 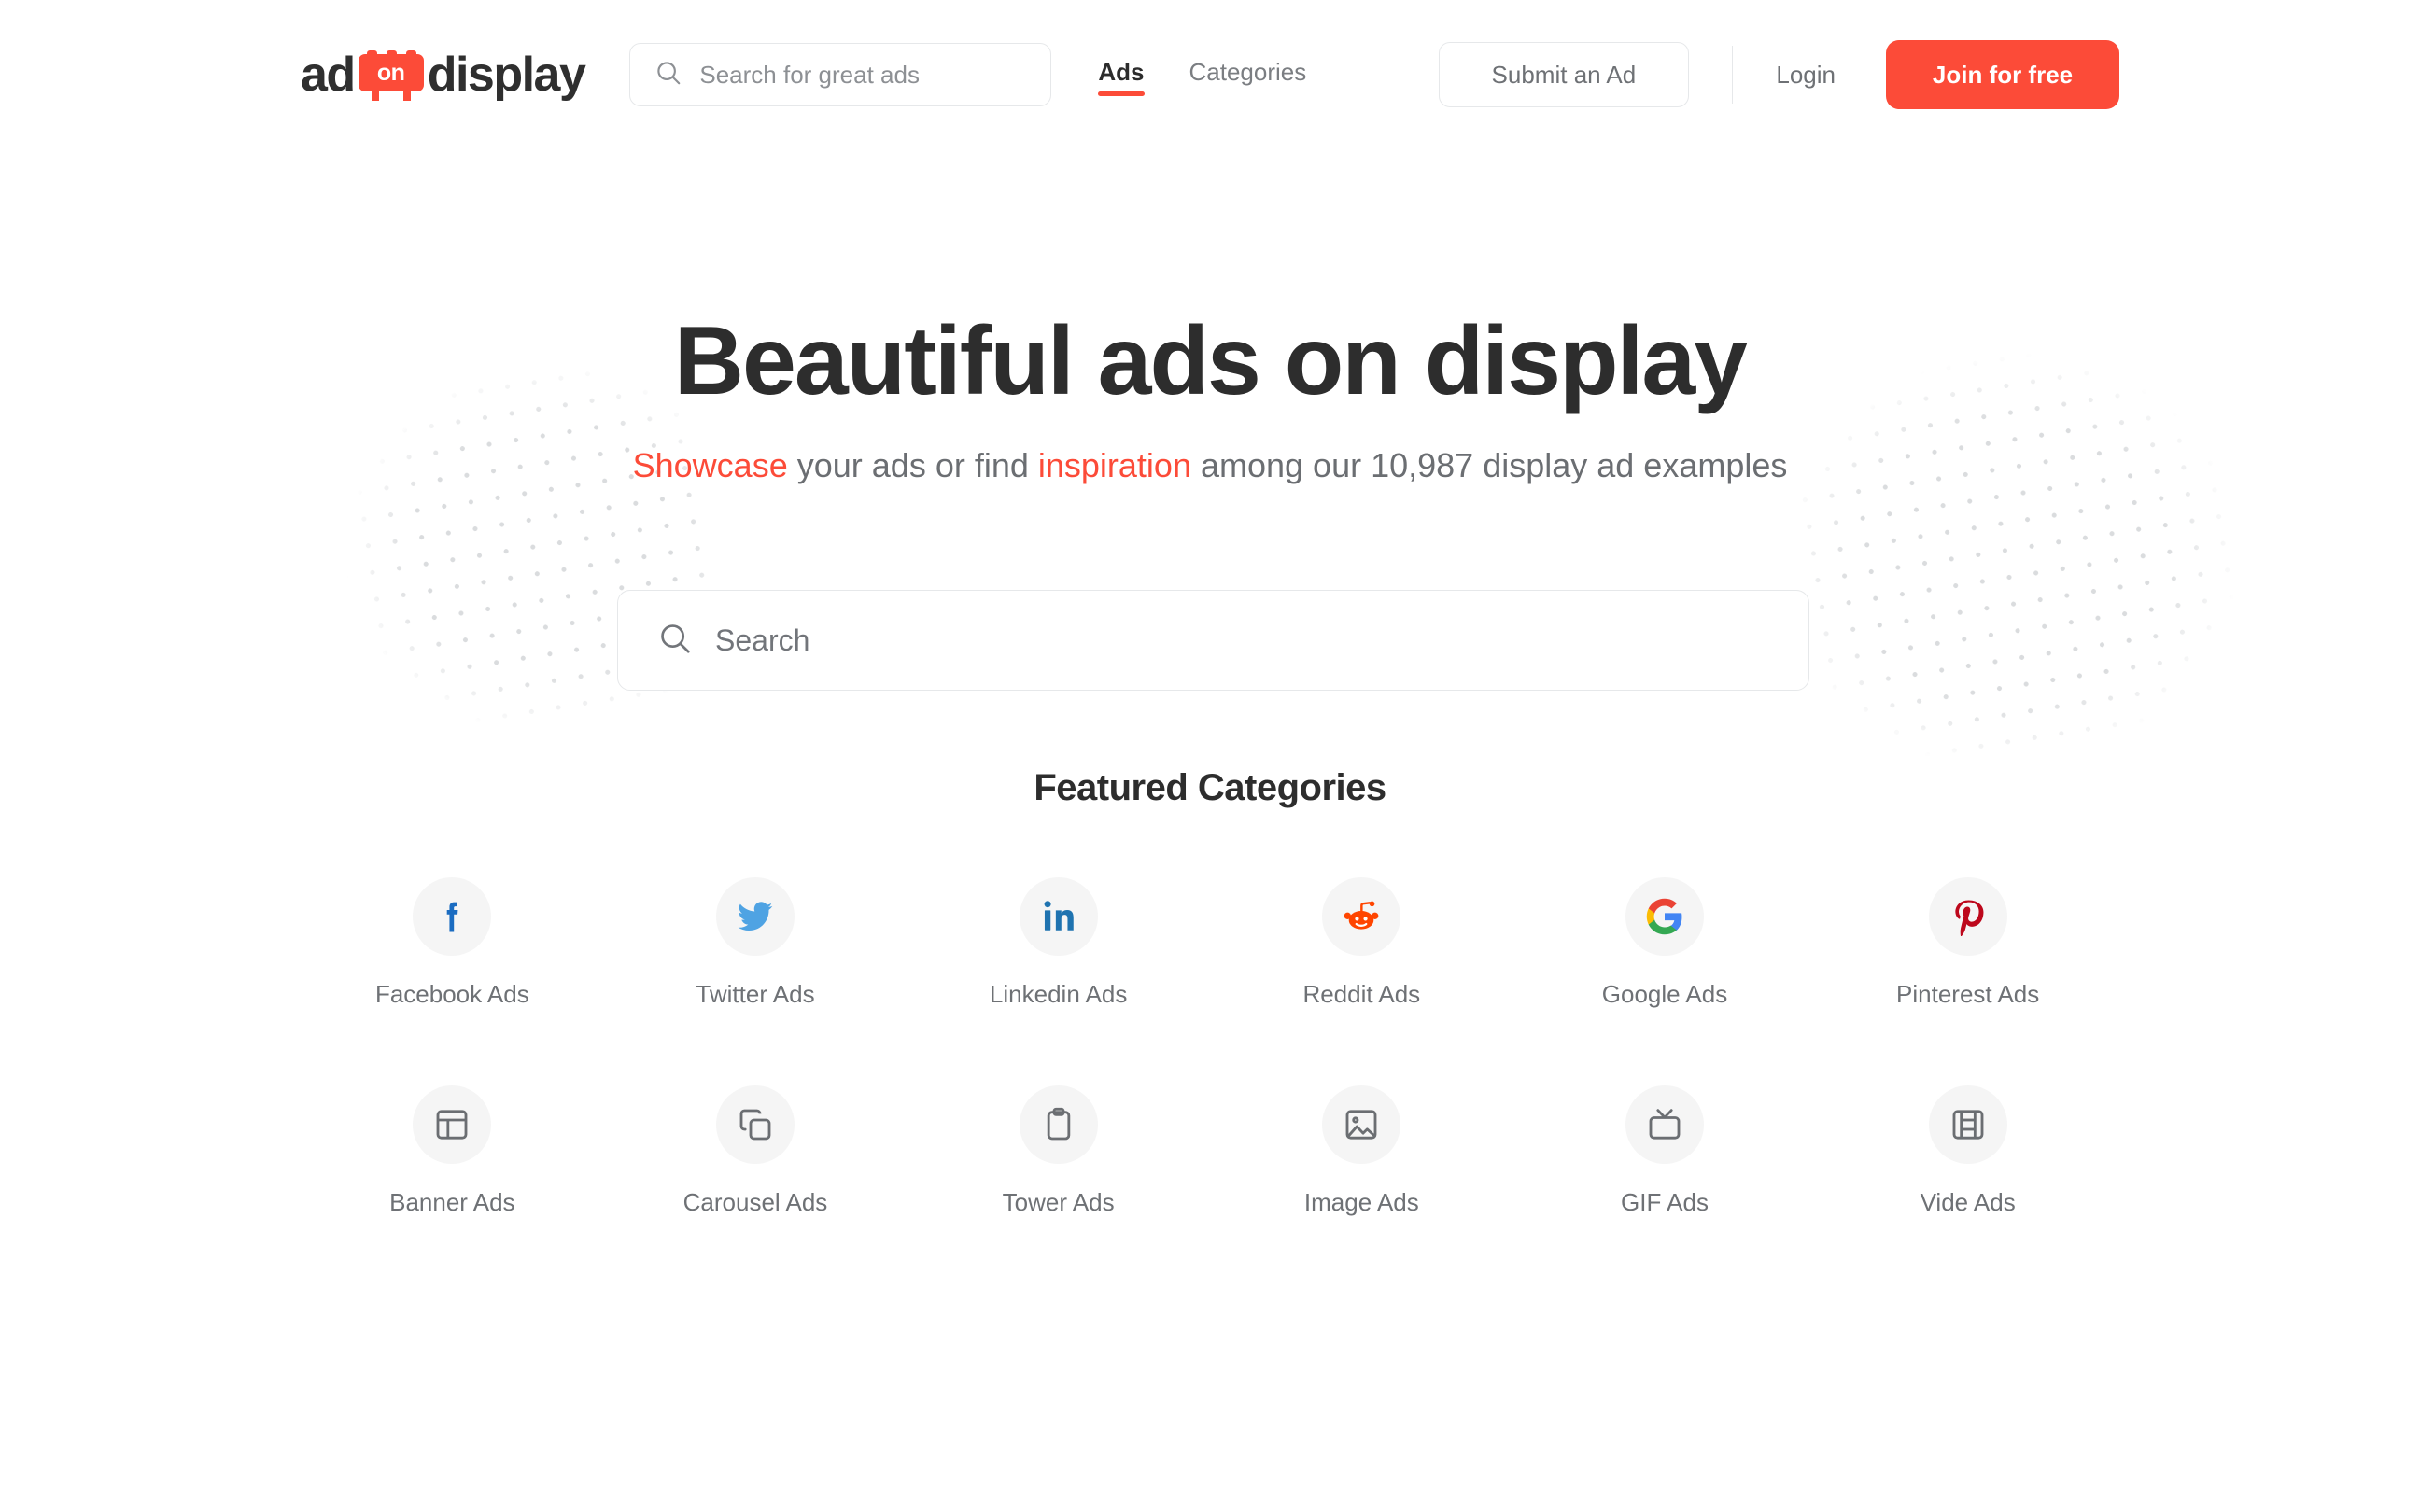 I want to click on reddit-icon, so click(x=1362, y=916).